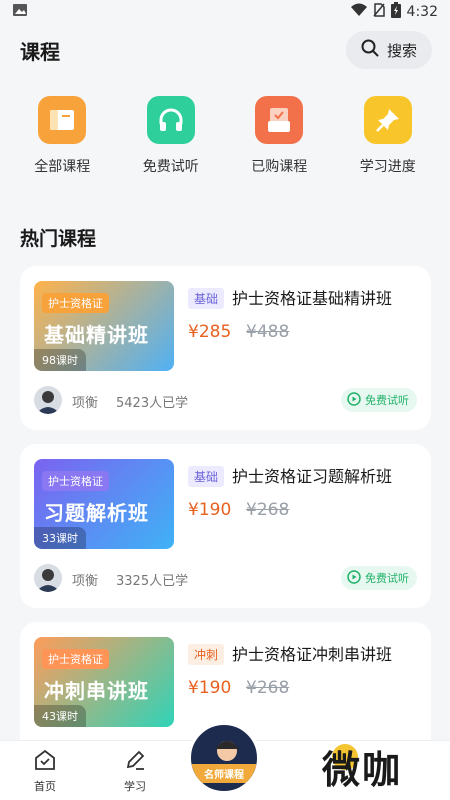  What do you see at coordinates (358, 12) in the screenshot?
I see `wifi-icon` at bounding box center [358, 12].